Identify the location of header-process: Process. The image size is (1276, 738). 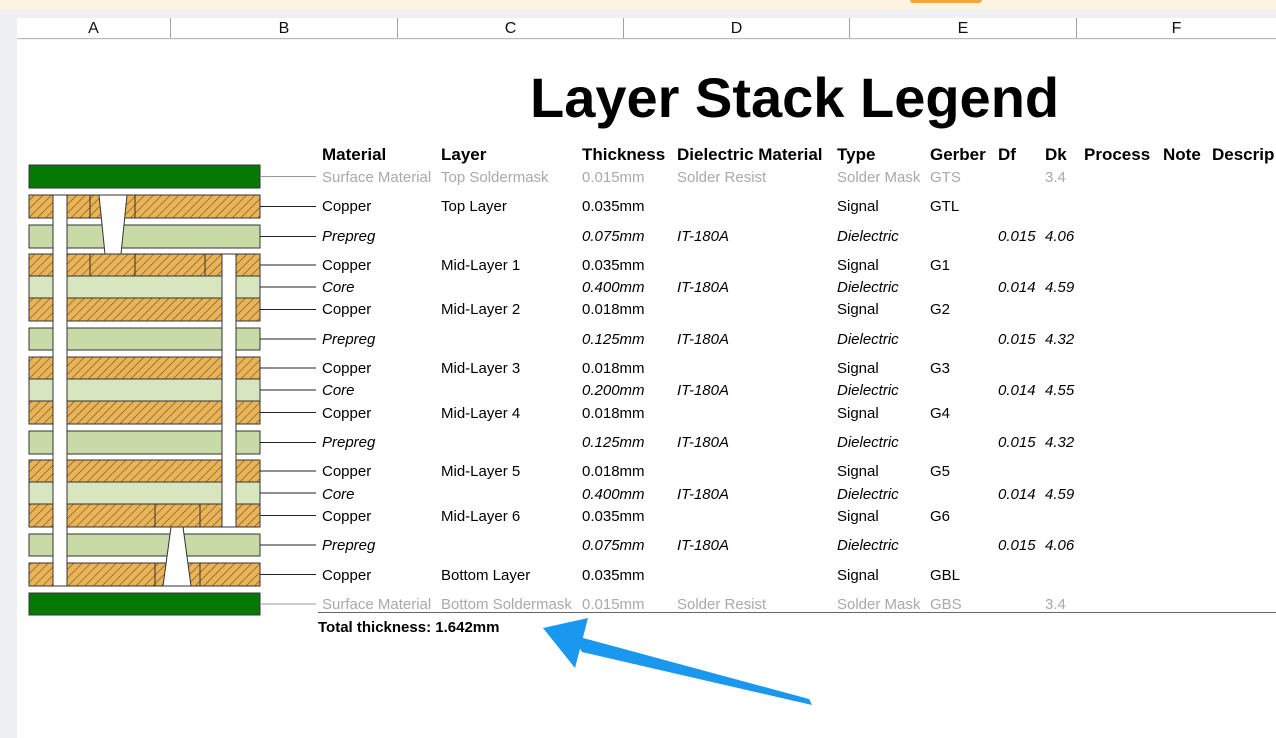
(1117, 154).